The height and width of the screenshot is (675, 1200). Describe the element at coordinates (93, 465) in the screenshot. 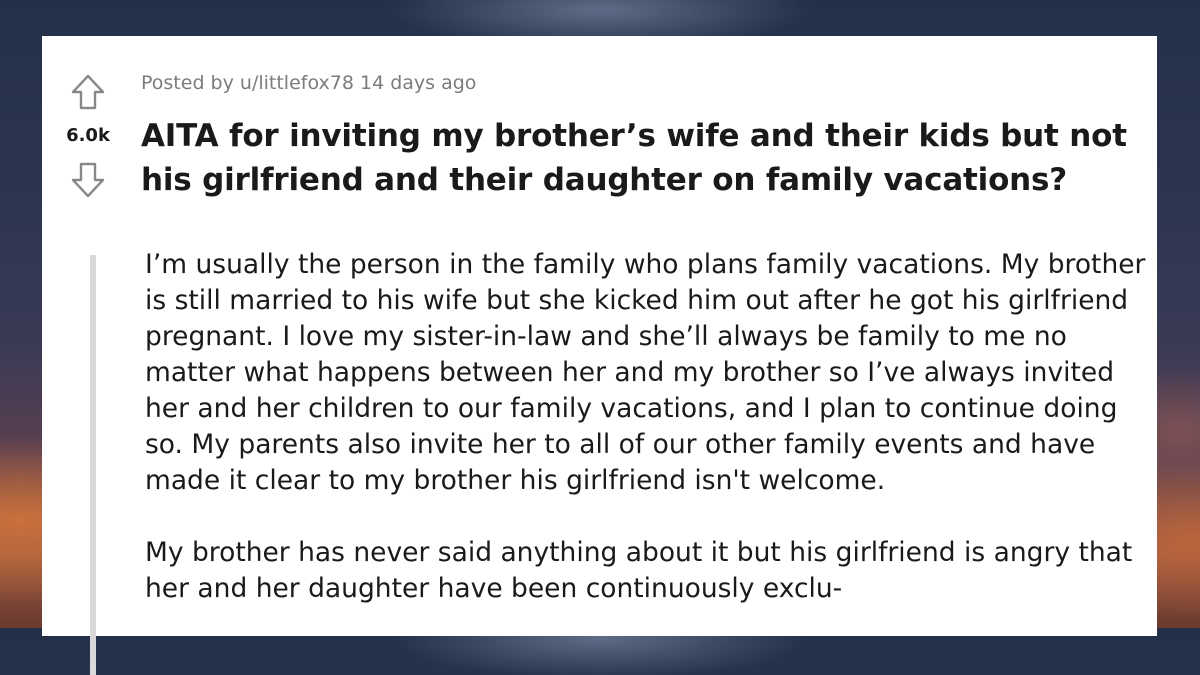

I see `quote-bar` at that location.